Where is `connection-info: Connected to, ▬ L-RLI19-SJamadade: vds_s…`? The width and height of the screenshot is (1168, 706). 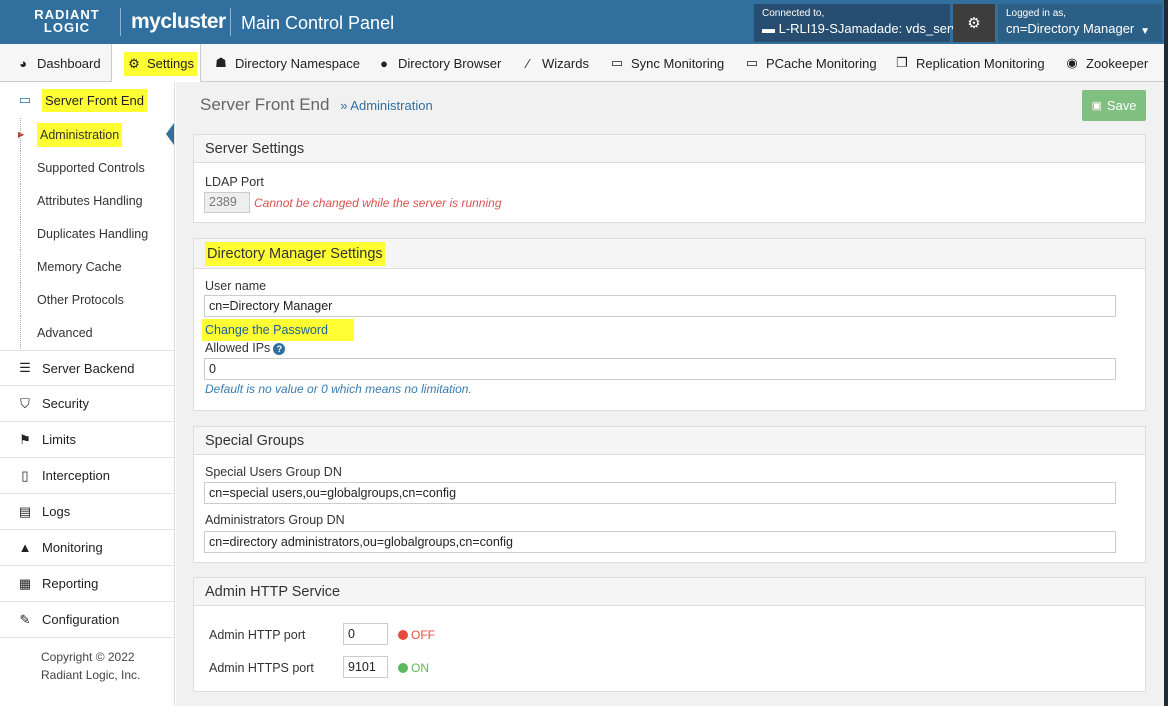
connection-info: Connected to, ▬ L-RLI19-SJamadade: vds_s… is located at coordinates (862, 23).